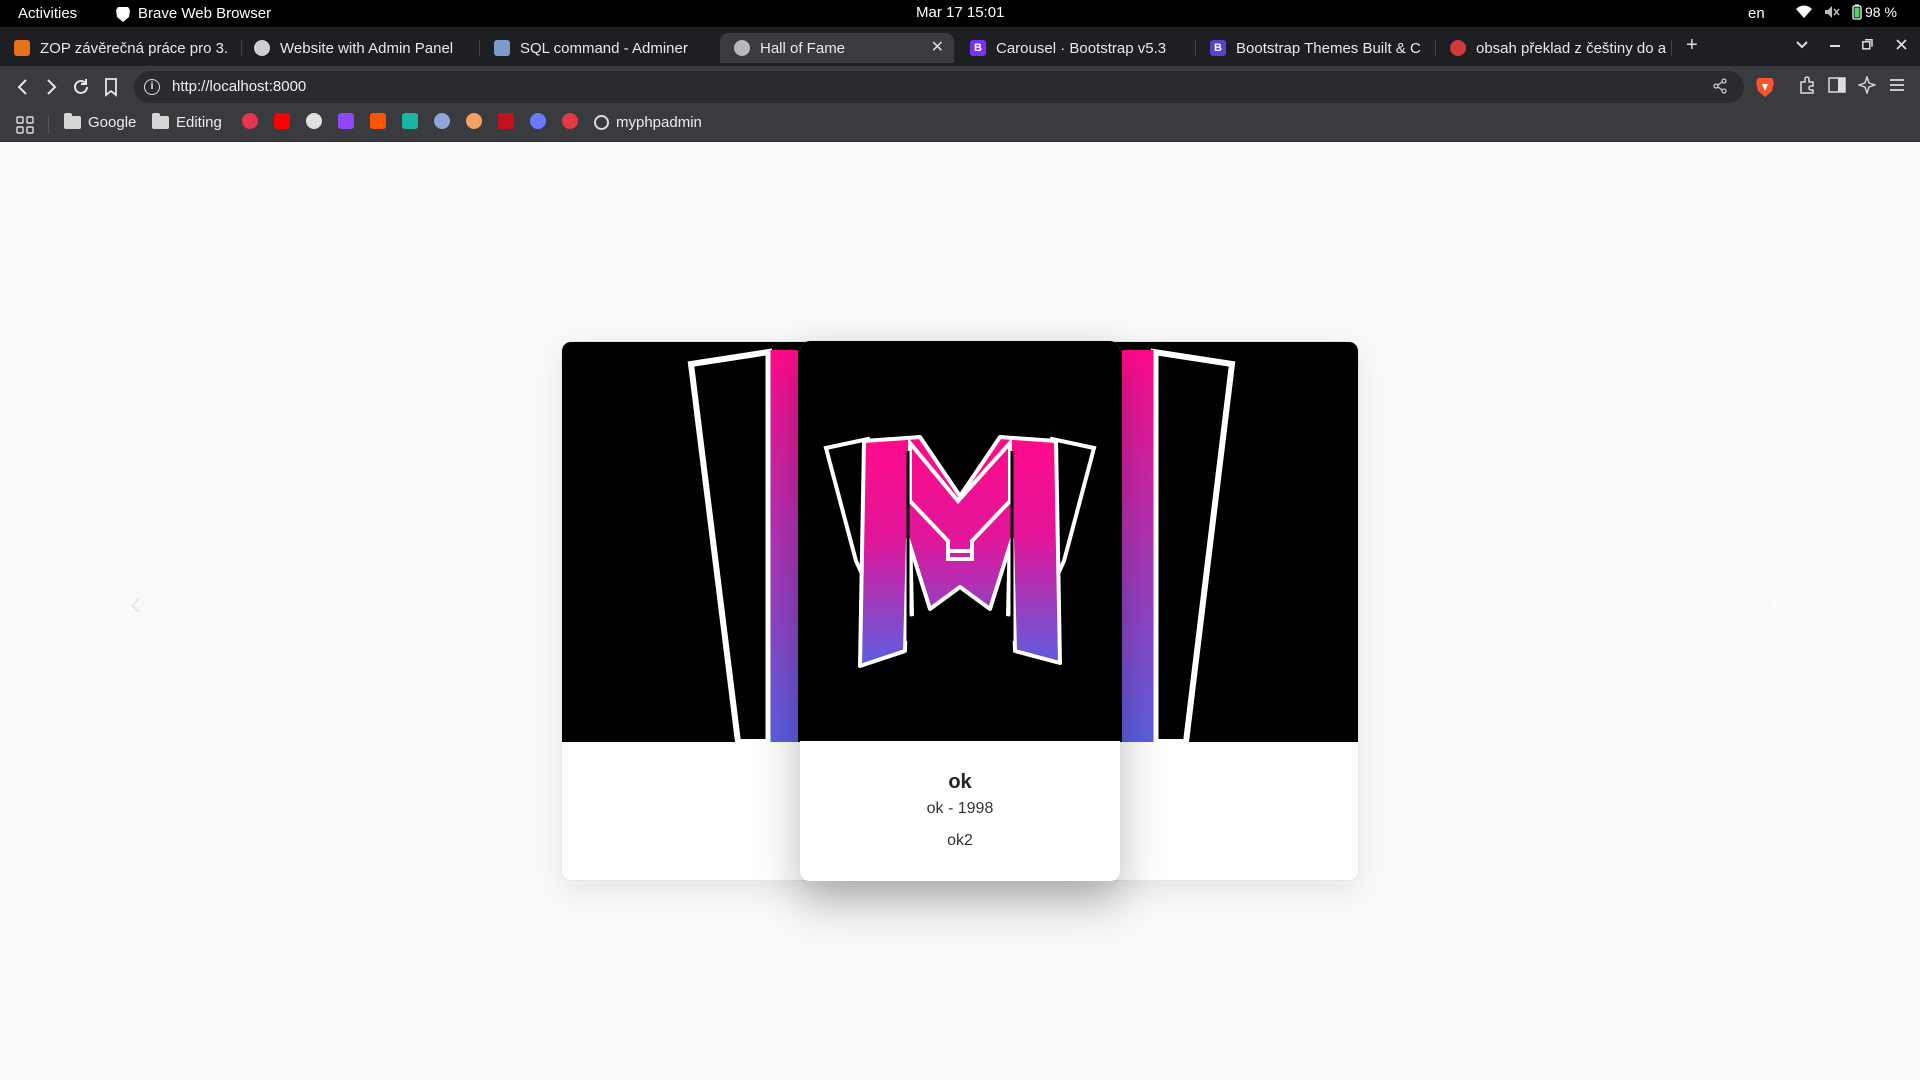 This screenshot has width=1920, height=1080. Describe the element at coordinates (47, 13) in the screenshot. I see `activities-button: Activities` at that location.